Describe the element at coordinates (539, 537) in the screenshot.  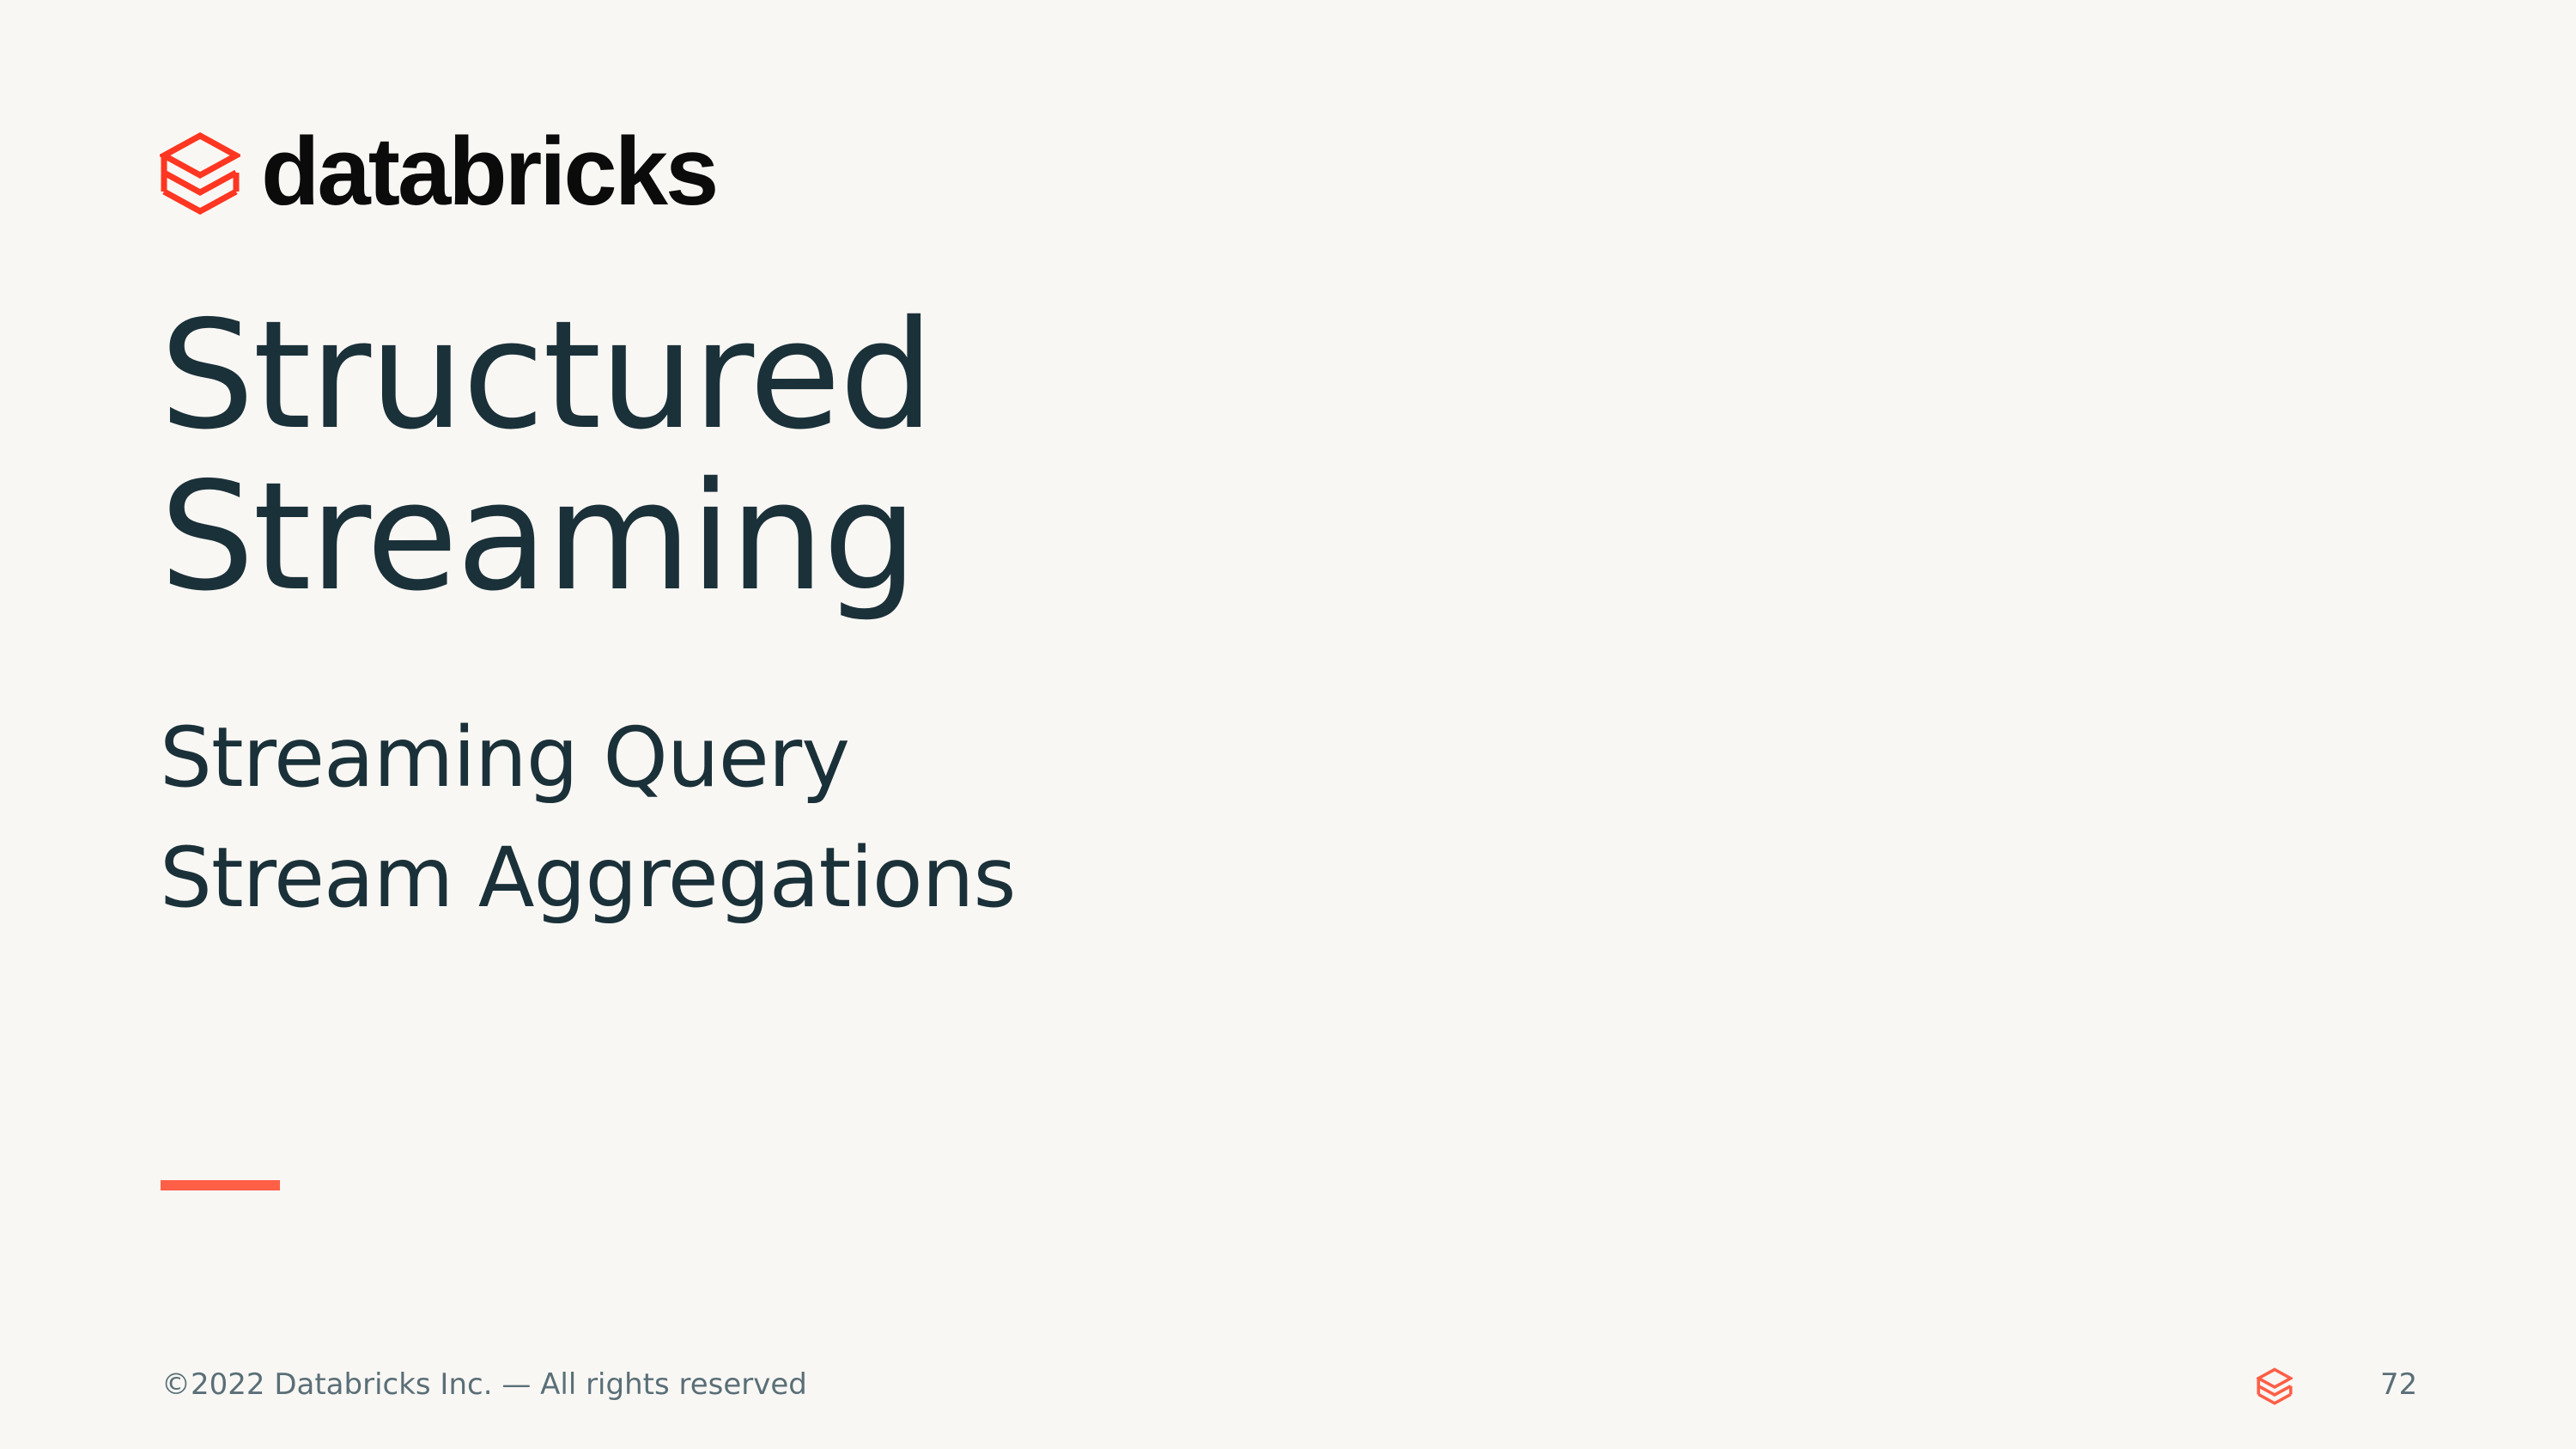
I see `title-line-2: Streaming` at that location.